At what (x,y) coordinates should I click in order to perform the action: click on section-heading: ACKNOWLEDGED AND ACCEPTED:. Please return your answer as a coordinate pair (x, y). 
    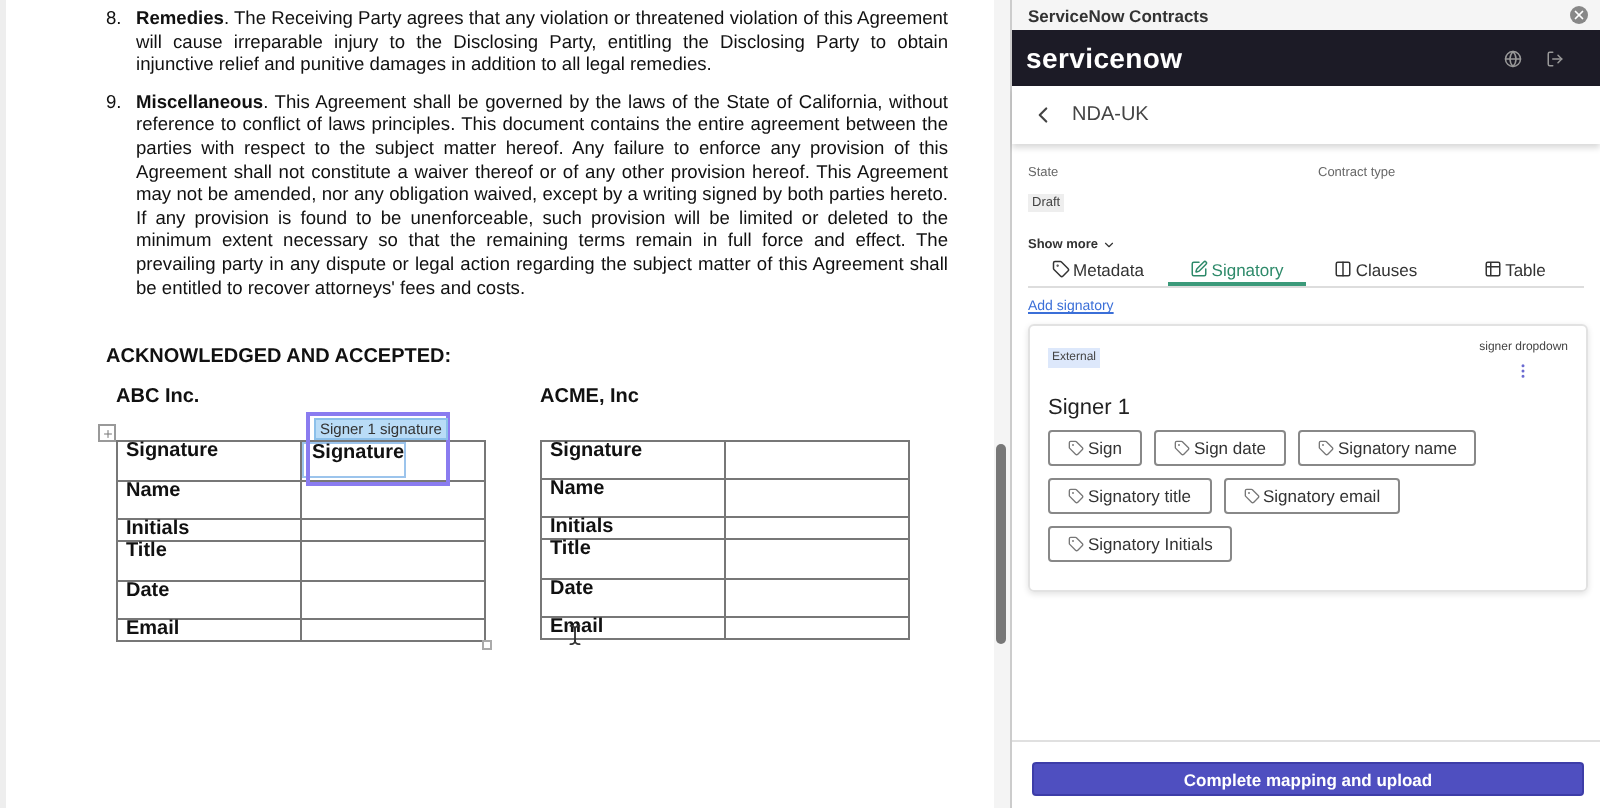
    Looking at the image, I should click on (280, 357).